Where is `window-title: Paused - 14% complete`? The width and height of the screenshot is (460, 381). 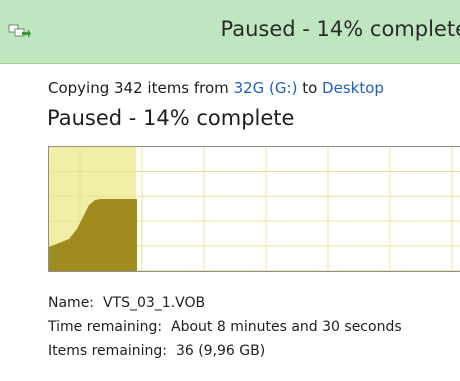 window-title: Paused - 14% complete is located at coordinates (340, 29).